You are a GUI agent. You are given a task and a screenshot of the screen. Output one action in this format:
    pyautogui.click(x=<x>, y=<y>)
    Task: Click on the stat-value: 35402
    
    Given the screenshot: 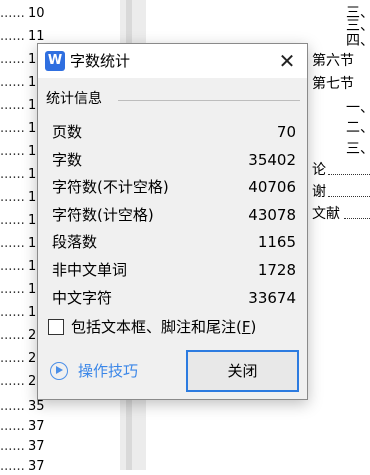 What is the action you would take?
    pyautogui.click(x=272, y=159)
    